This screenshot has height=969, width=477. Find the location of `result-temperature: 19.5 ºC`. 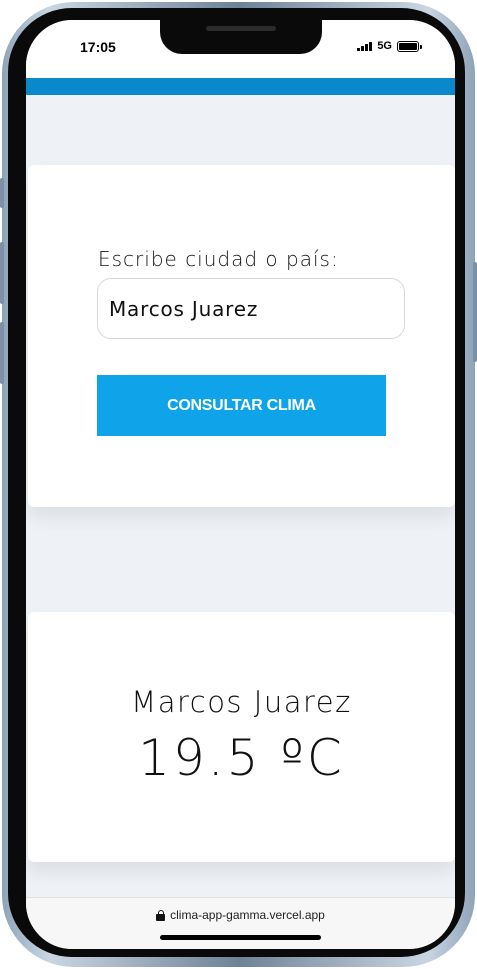

result-temperature: 19.5 ºC is located at coordinates (241, 758).